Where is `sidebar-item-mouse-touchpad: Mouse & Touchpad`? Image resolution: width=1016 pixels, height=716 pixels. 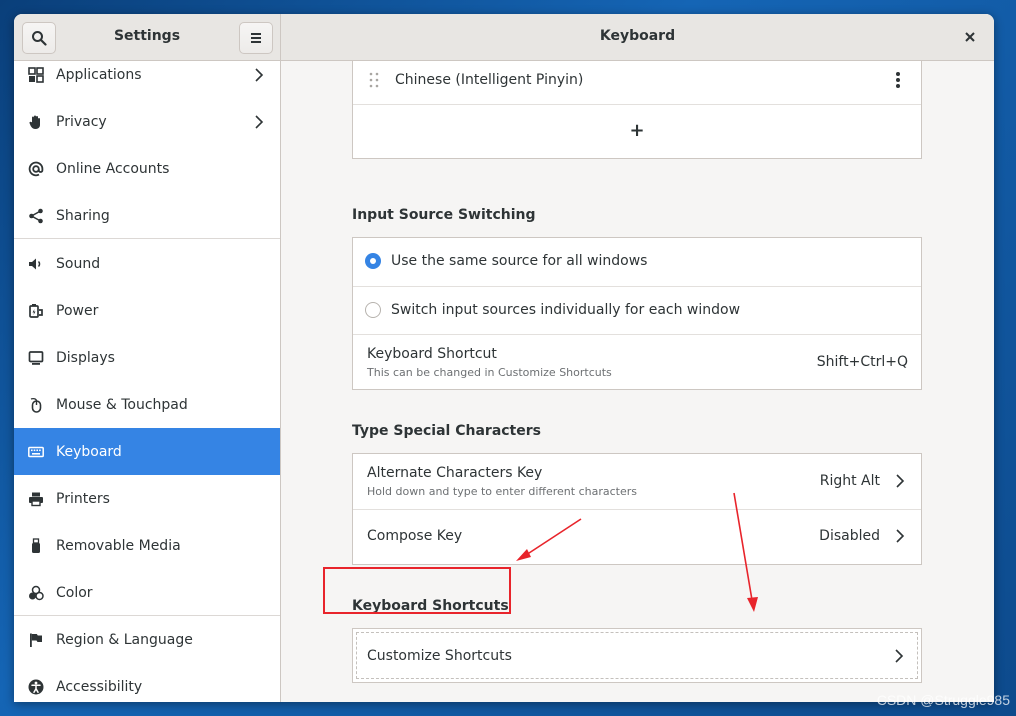
sidebar-item-mouse-touchpad: Mouse & Touchpad is located at coordinates (147, 404).